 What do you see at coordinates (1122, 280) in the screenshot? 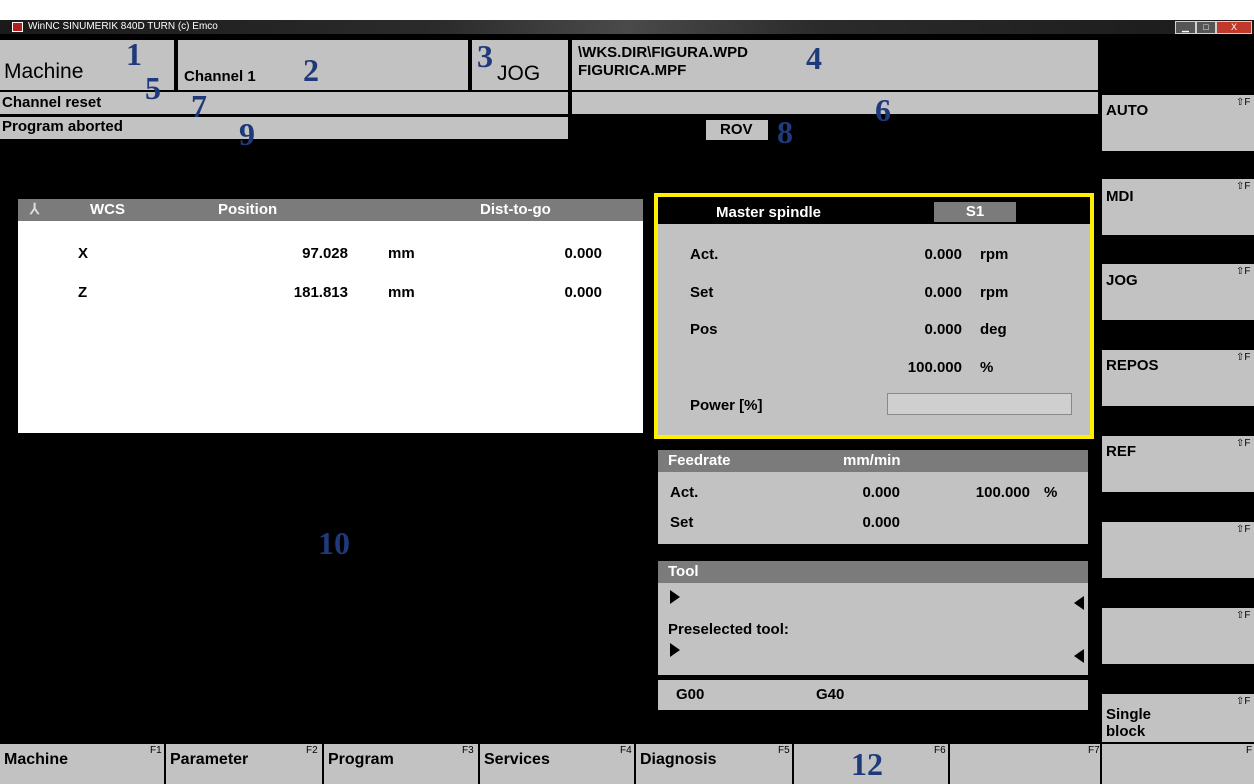
I see `softkey-jog-label: JOG` at bounding box center [1122, 280].